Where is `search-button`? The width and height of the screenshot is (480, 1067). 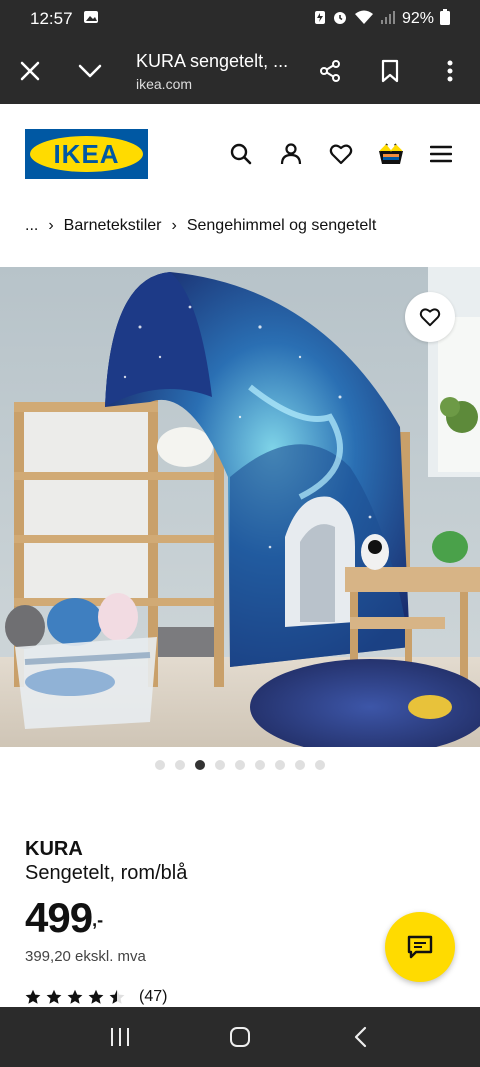
search-button is located at coordinates (241, 154).